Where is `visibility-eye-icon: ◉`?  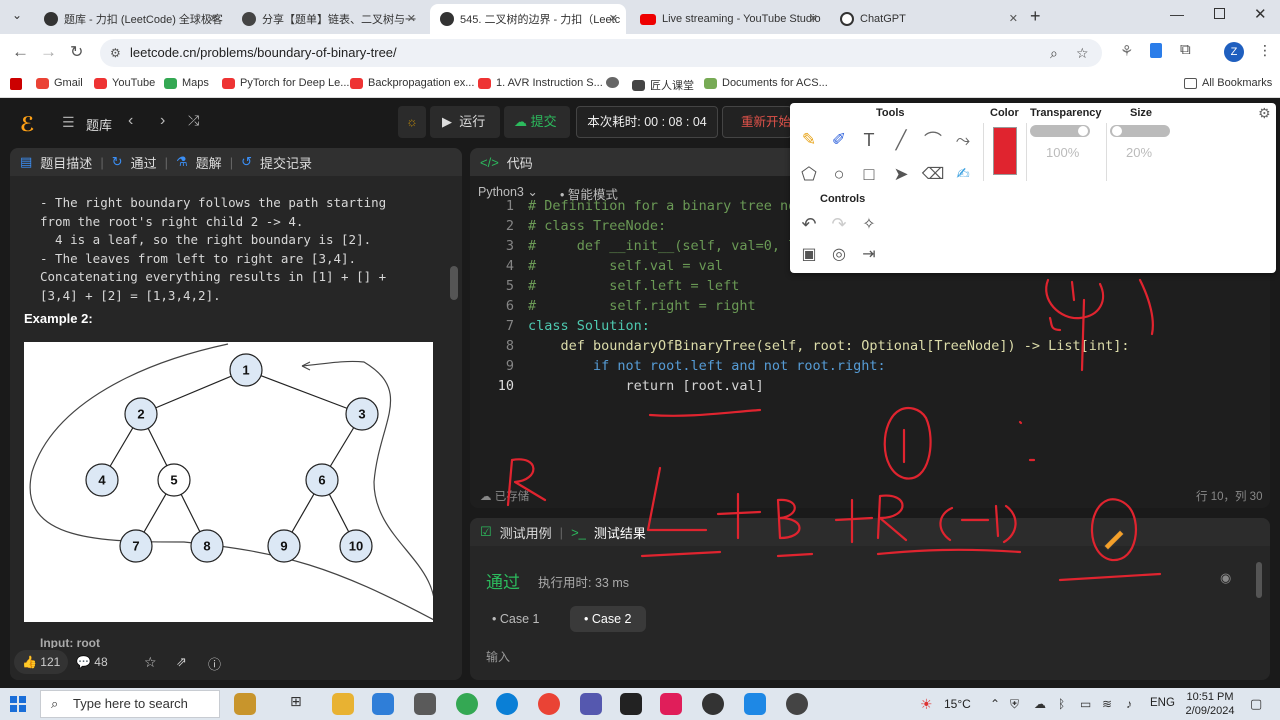
visibility-eye-icon: ◉ is located at coordinates (1225, 578).